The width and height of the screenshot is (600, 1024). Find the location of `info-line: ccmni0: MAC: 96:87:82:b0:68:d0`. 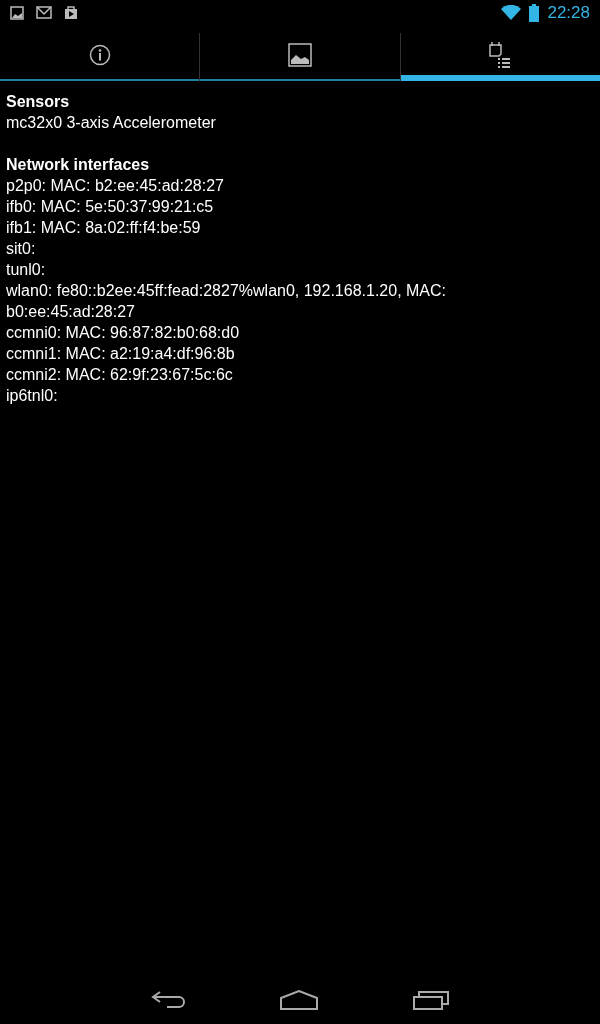

info-line: ccmni0: MAC: 96:87:82:b0:68:d0 is located at coordinates (123, 333).